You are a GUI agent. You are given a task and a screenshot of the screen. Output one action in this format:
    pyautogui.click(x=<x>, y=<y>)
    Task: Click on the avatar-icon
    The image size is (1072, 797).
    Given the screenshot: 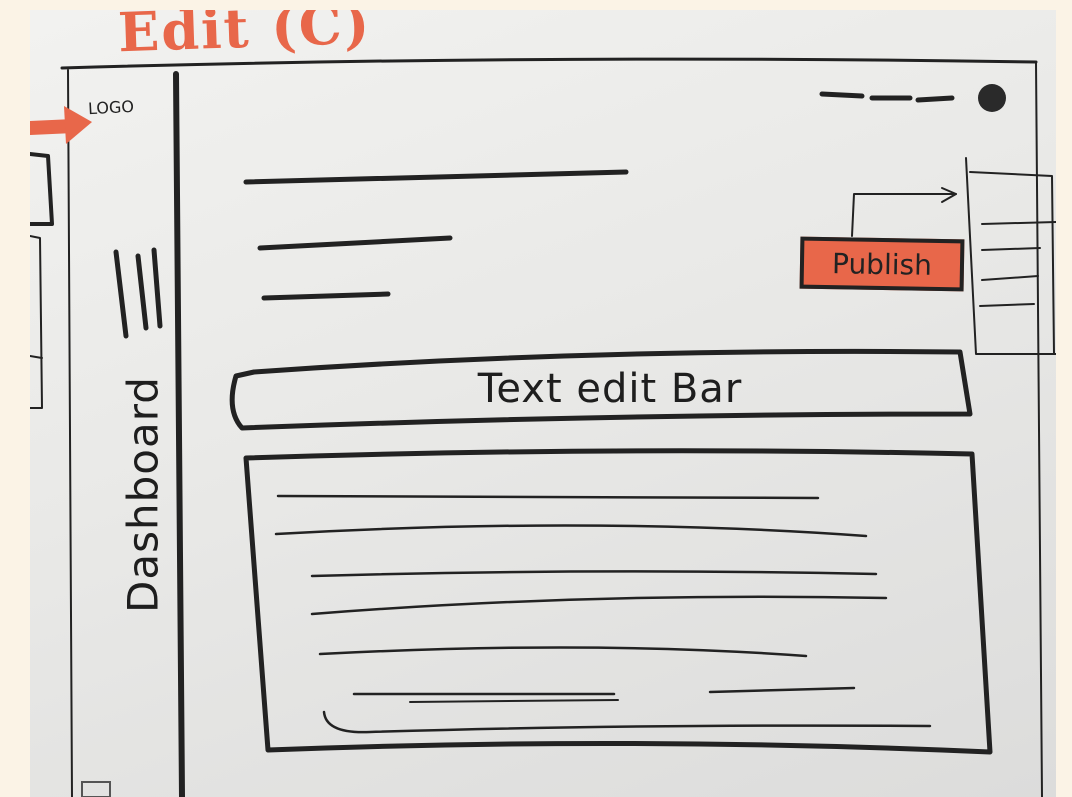 What is the action you would take?
    pyautogui.click(x=992, y=98)
    